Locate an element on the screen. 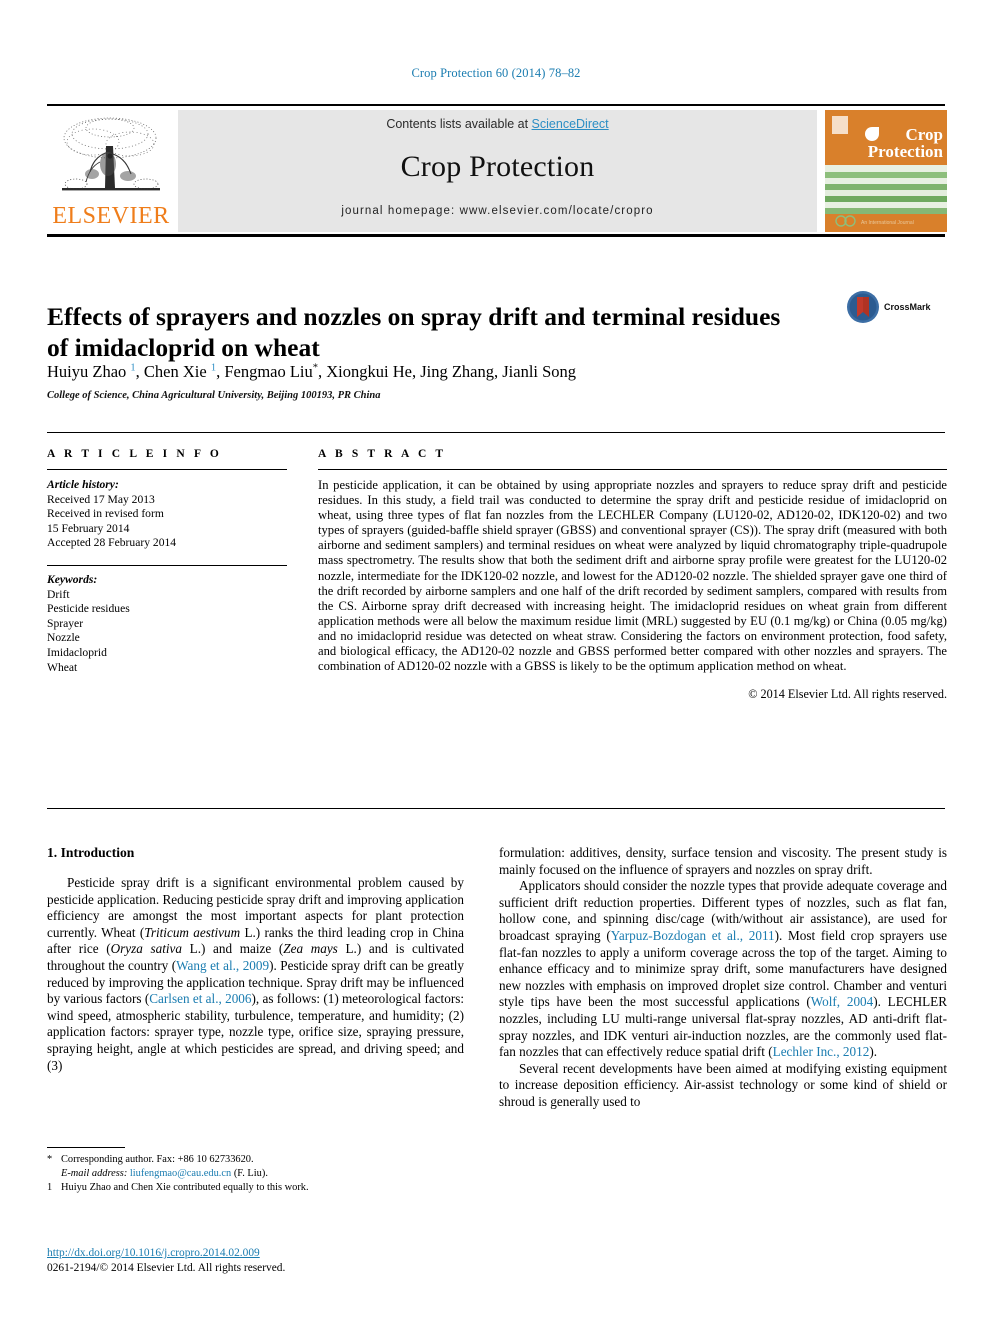 The height and width of the screenshot is (1323, 992). sciencedirect-link: ScienceDirect is located at coordinates (570, 124).